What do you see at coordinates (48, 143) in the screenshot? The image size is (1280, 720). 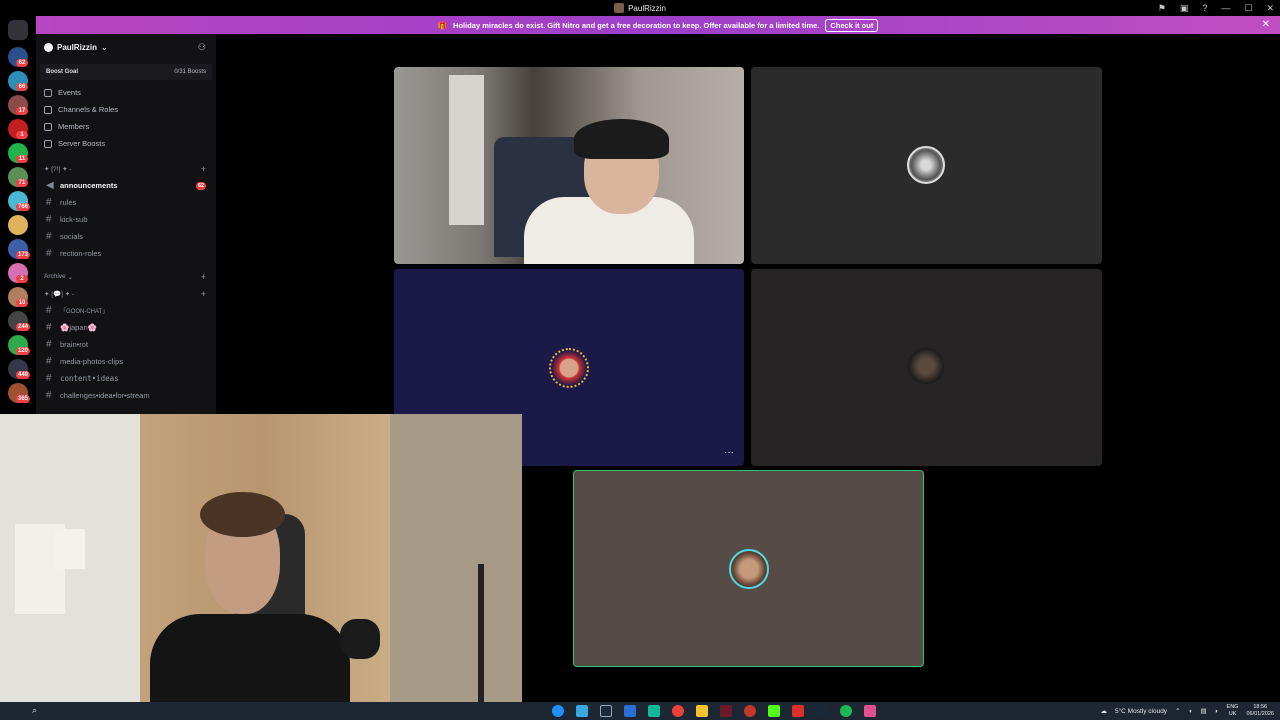 I see `boost-icon` at bounding box center [48, 143].